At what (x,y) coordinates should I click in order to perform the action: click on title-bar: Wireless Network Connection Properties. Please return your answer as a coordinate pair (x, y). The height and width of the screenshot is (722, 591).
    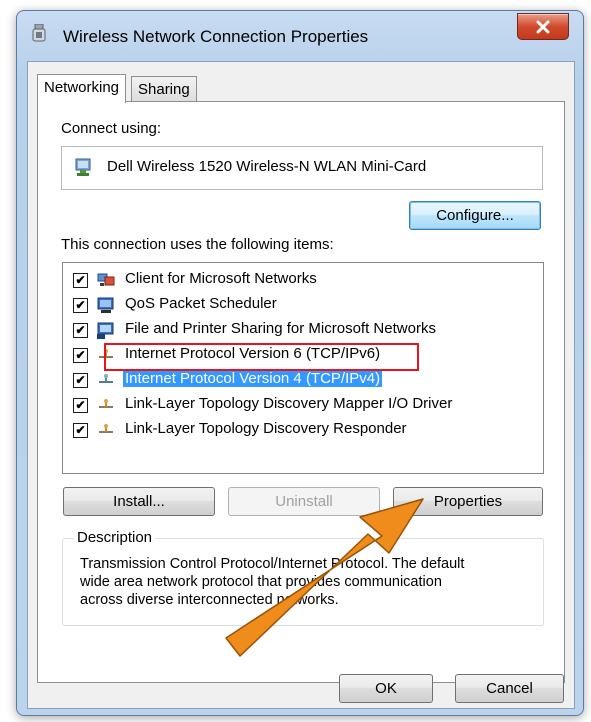
    Looking at the image, I should click on (300, 33).